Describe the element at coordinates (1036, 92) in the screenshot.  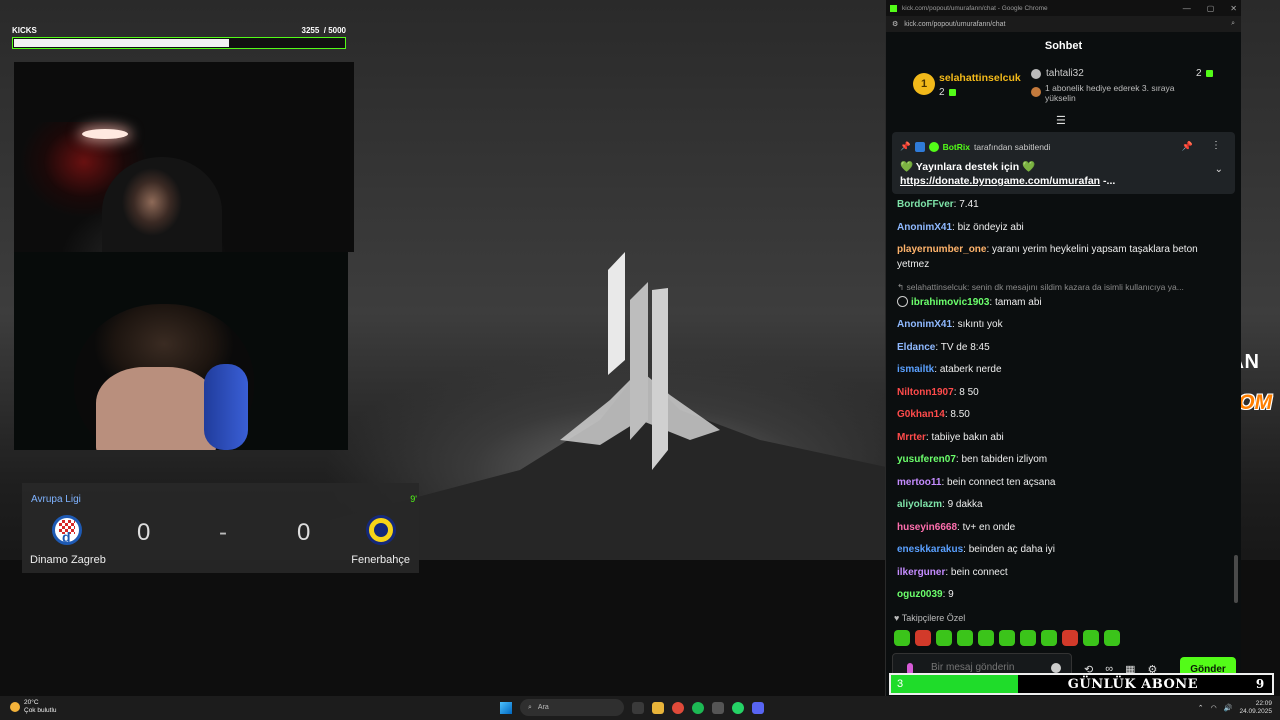
I see `bronze-medal-icon` at that location.